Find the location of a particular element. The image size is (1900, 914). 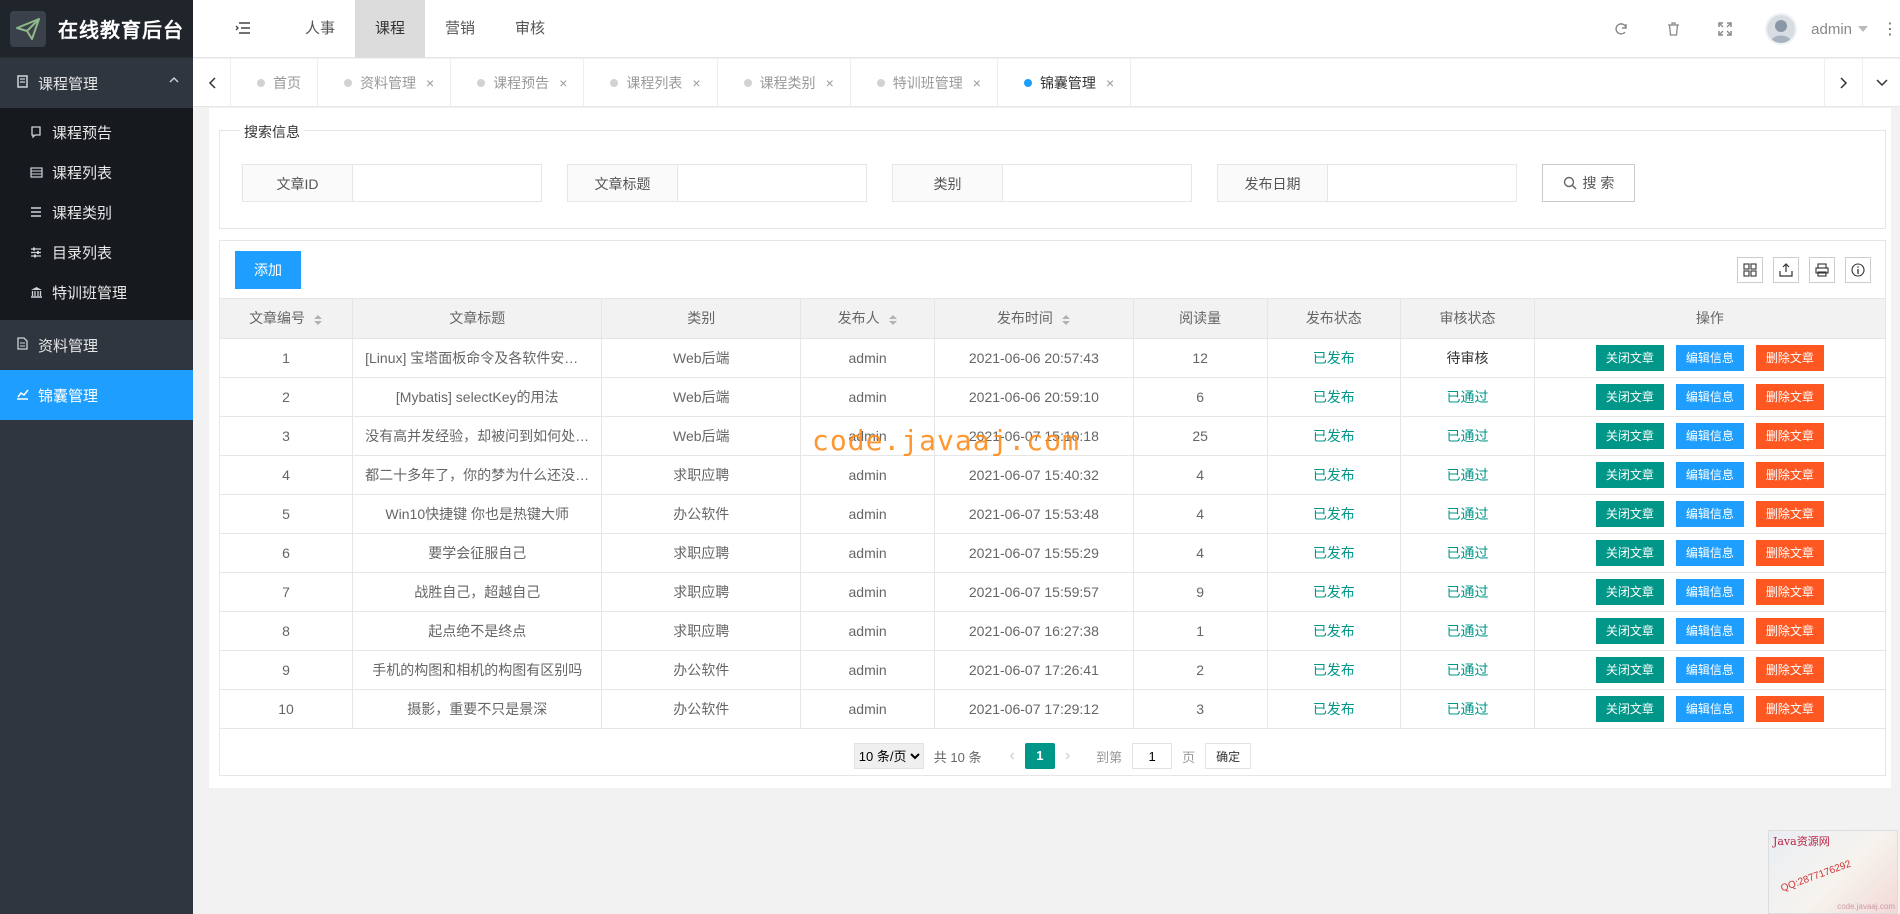

article-title-input is located at coordinates (772, 183).